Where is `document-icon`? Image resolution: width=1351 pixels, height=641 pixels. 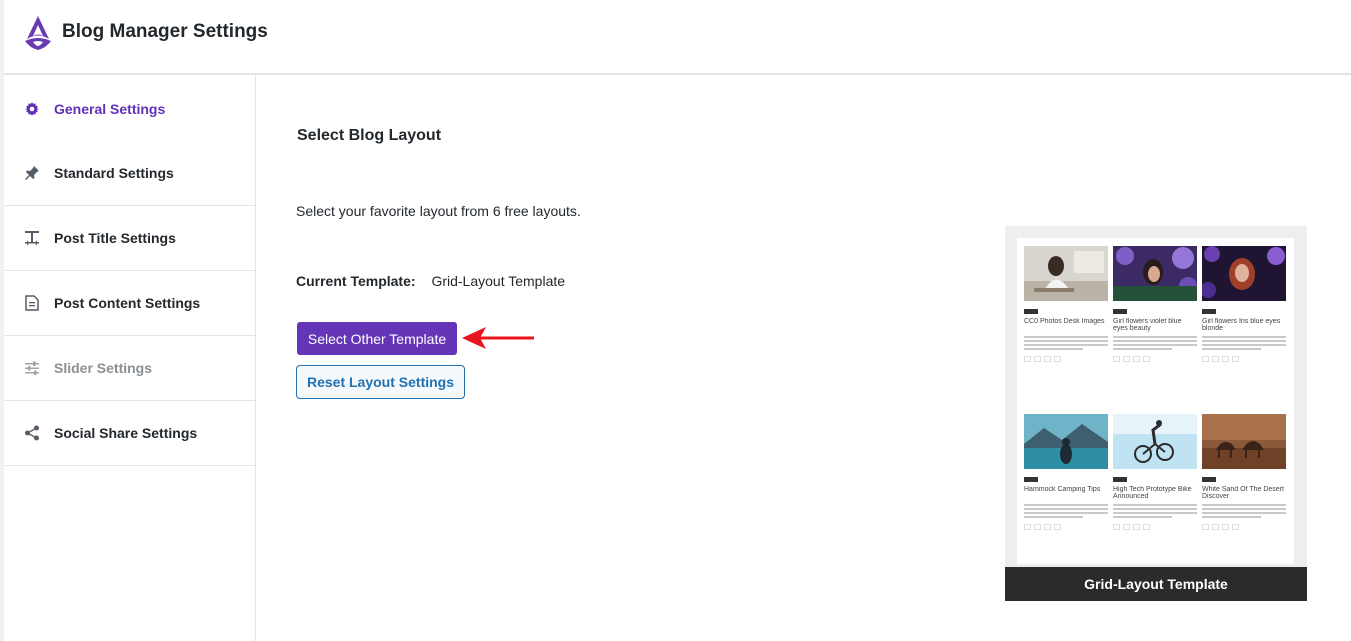
document-icon is located at coordinates (32, 303).